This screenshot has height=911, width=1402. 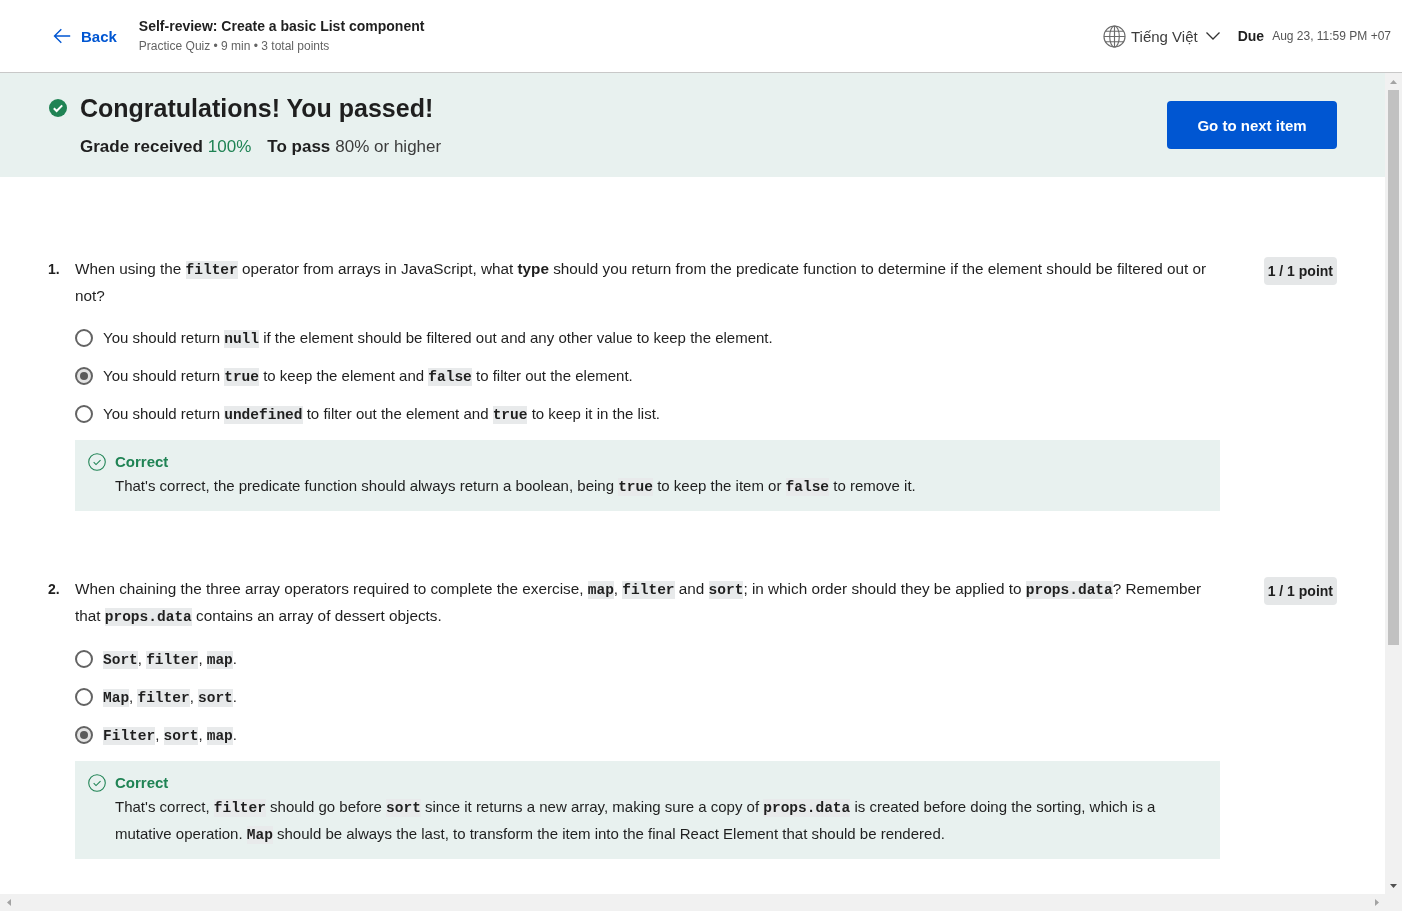 I want to click on question-number: 2., so click(x=54, y=589).